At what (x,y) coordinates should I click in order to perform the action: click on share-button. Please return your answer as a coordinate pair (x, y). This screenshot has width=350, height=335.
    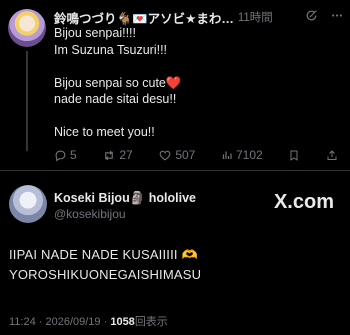
    Looking at the image, I should click on (332, 155).